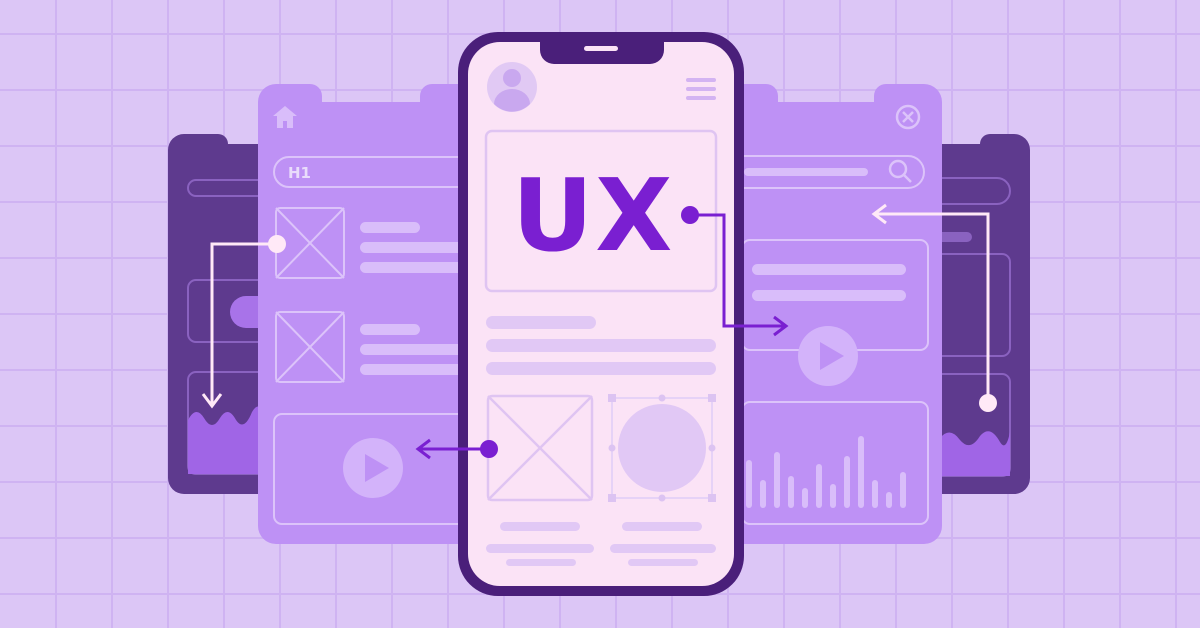 Image resolution: width=1200 pixels, height=628 pixels. Describe the element at coordinates (834, 314) in the screenshot. I see `right-mid-panel` at that location.